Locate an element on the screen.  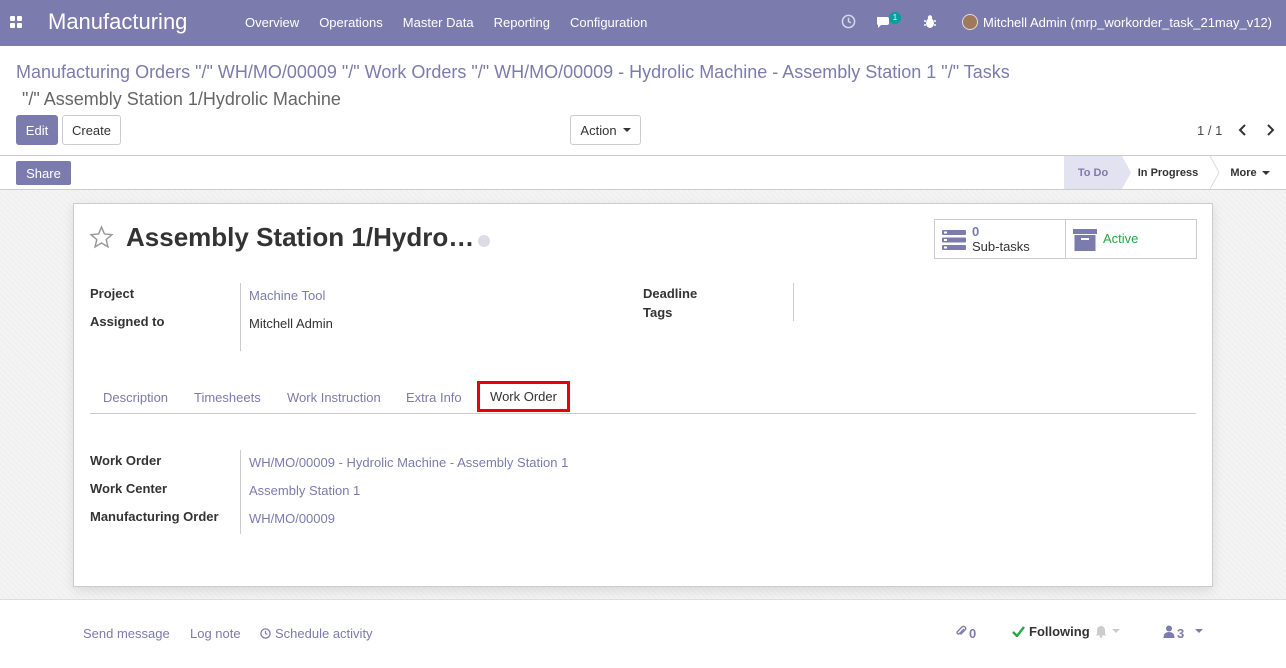
work-order-label: Work Order is located at coordinates (126, 460).